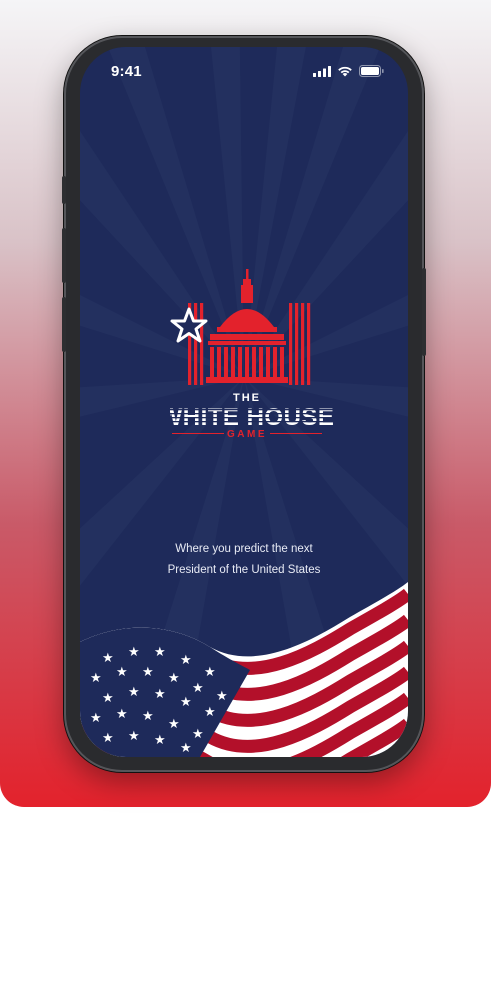 The height and width of the screenshot is (981, 491). What do you see at coordinates (126, 71) in the screenshot?
I see `status-time: 9:41` at bounding box center [126, 71].